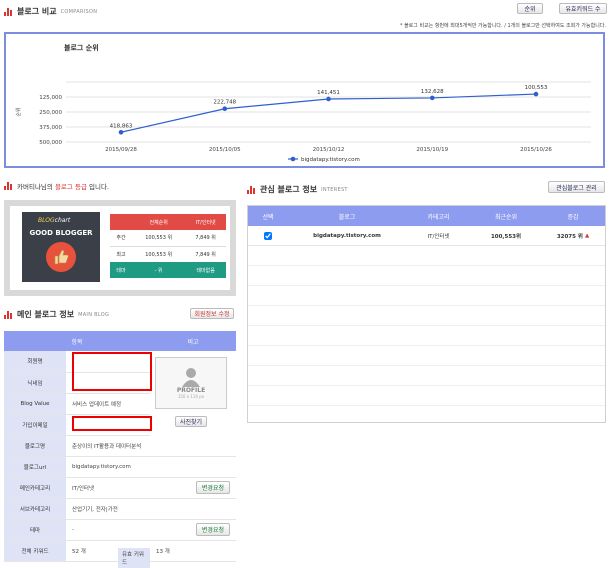  I want to click on x-tick-label: 2015/10/19, so click(432, 150).